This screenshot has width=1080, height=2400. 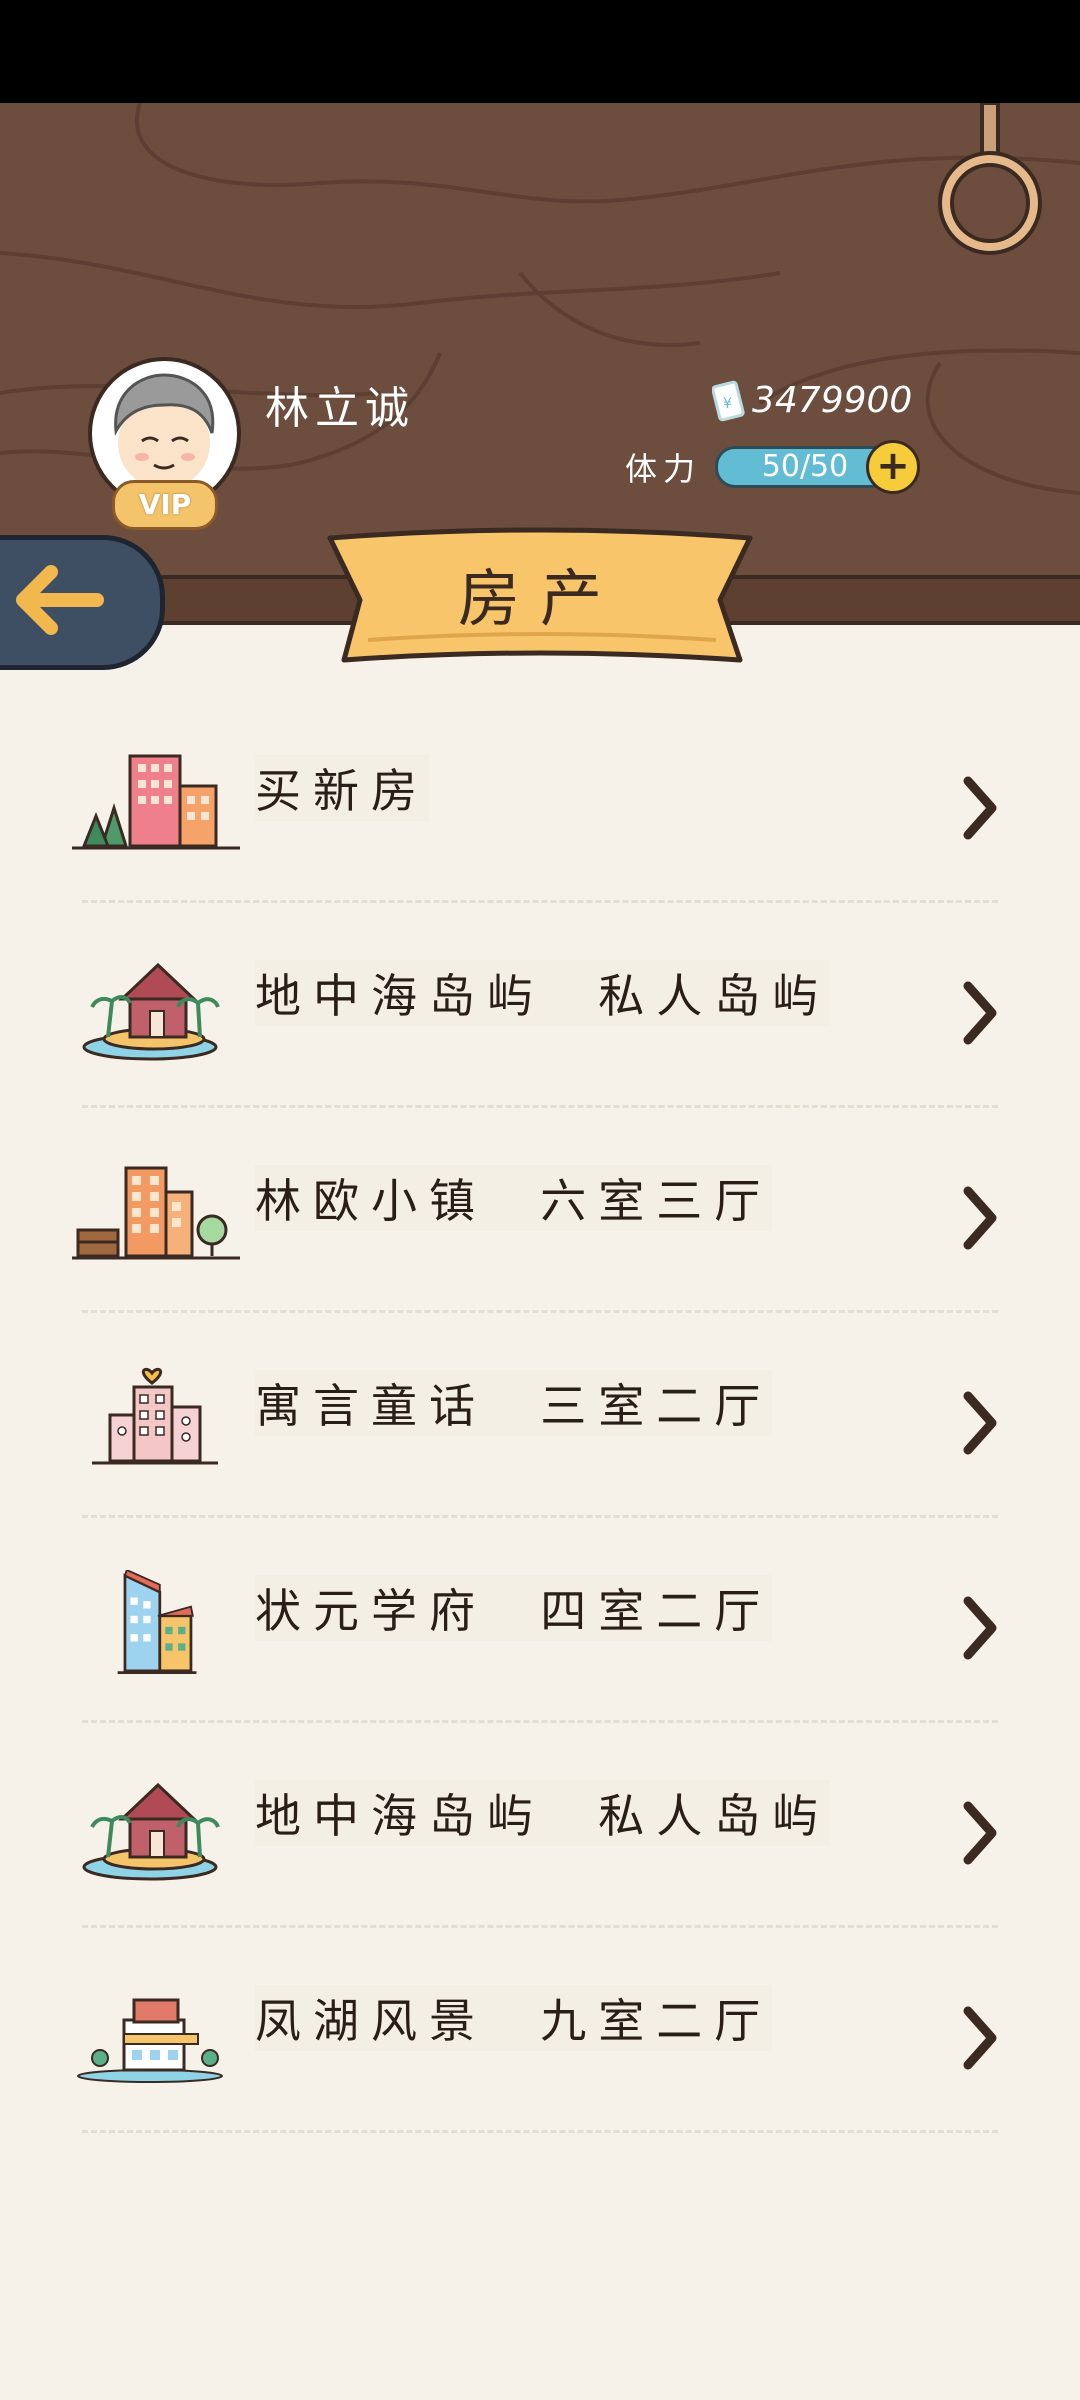 I want to click on add-stamina-button: +, so click(x=893, y=467).